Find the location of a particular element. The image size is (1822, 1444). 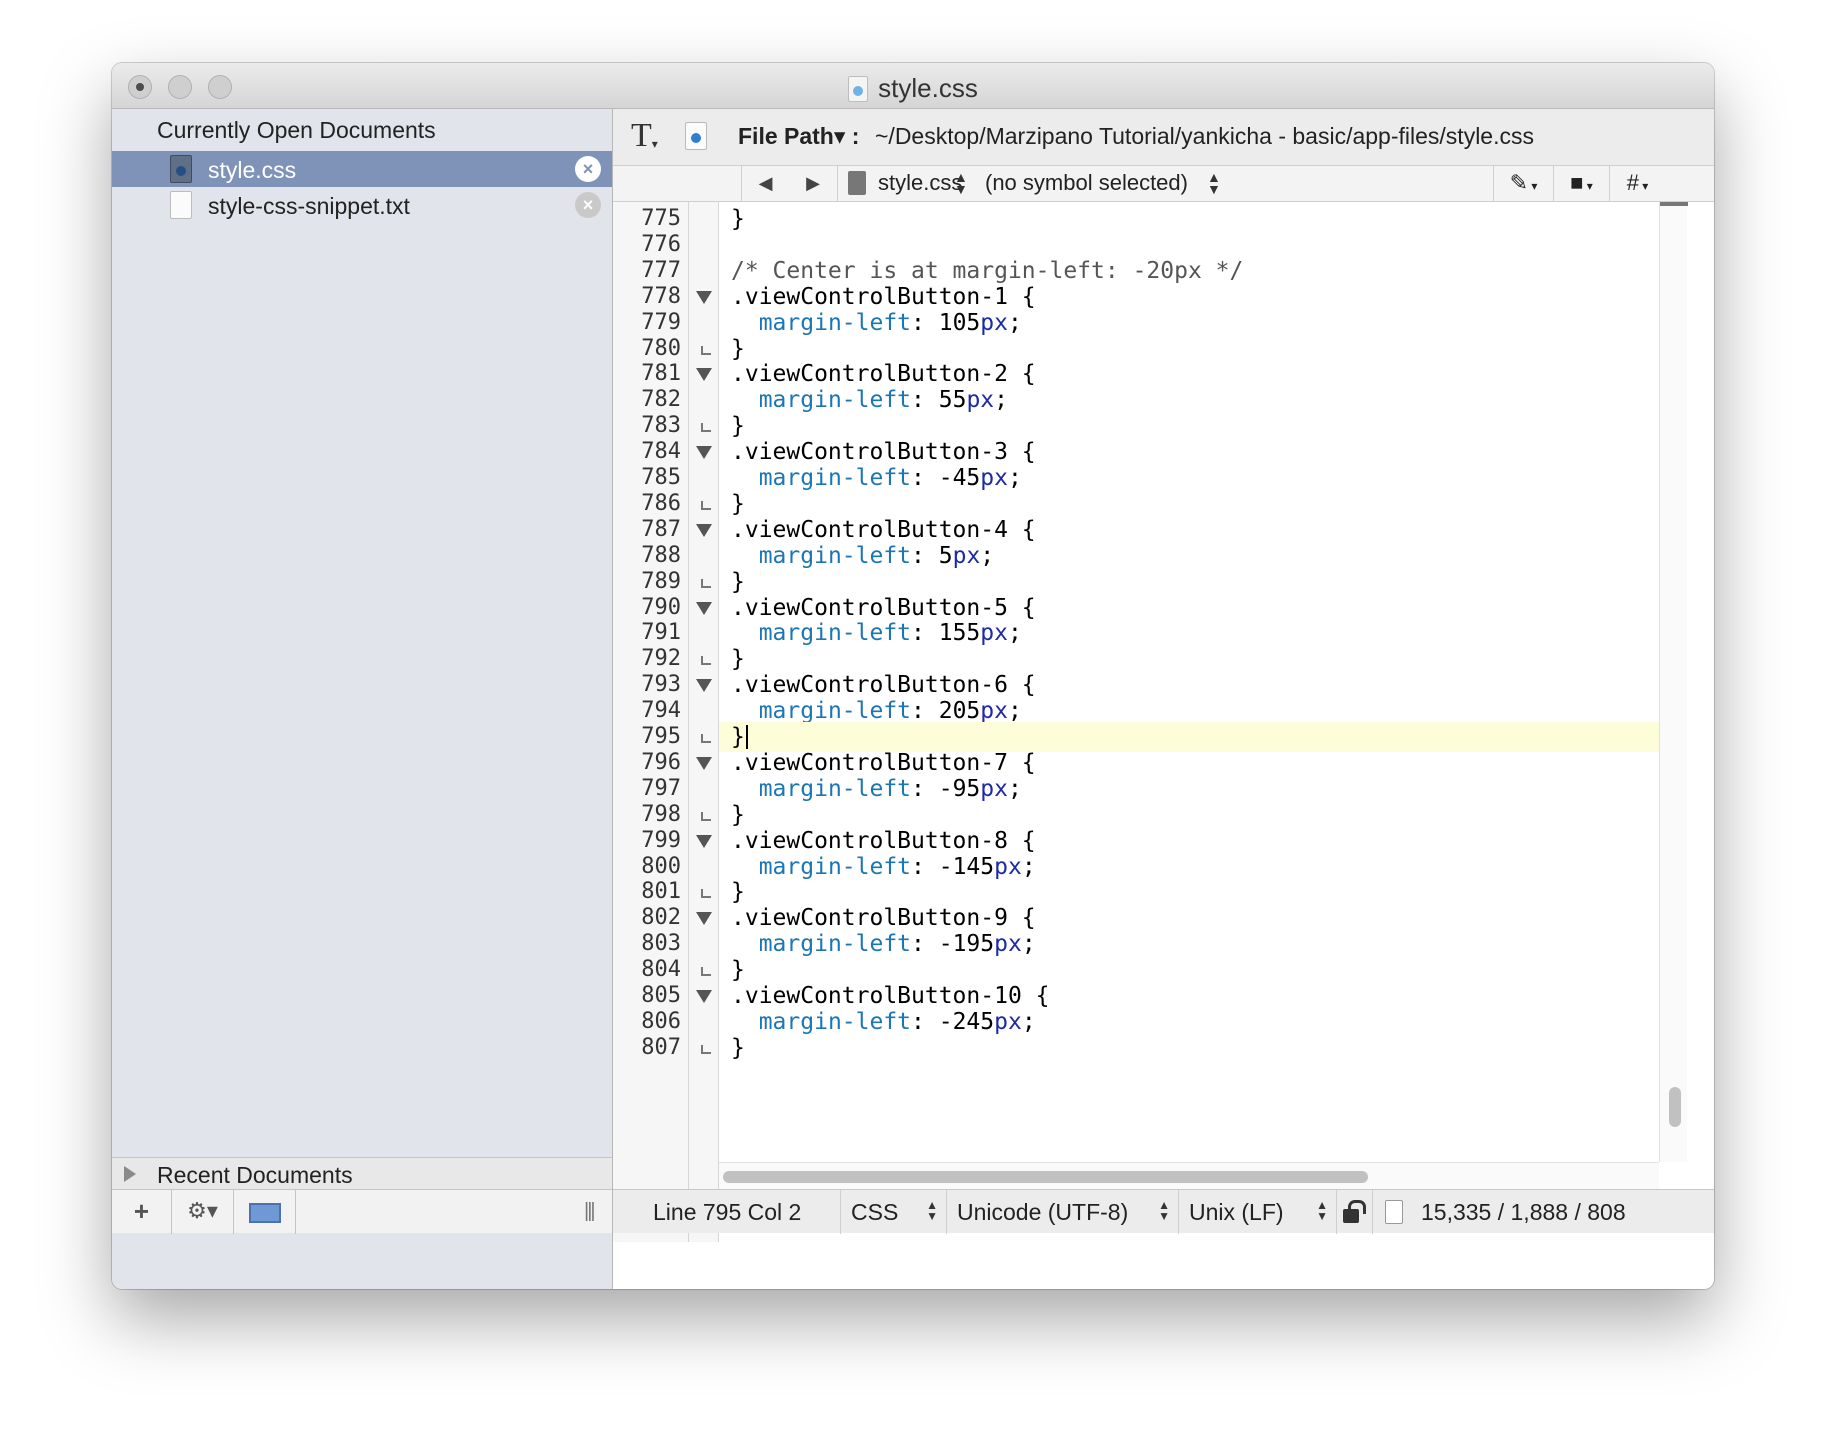

clippings-menu: ■ ▾ is located at coordinates (1581, 184).